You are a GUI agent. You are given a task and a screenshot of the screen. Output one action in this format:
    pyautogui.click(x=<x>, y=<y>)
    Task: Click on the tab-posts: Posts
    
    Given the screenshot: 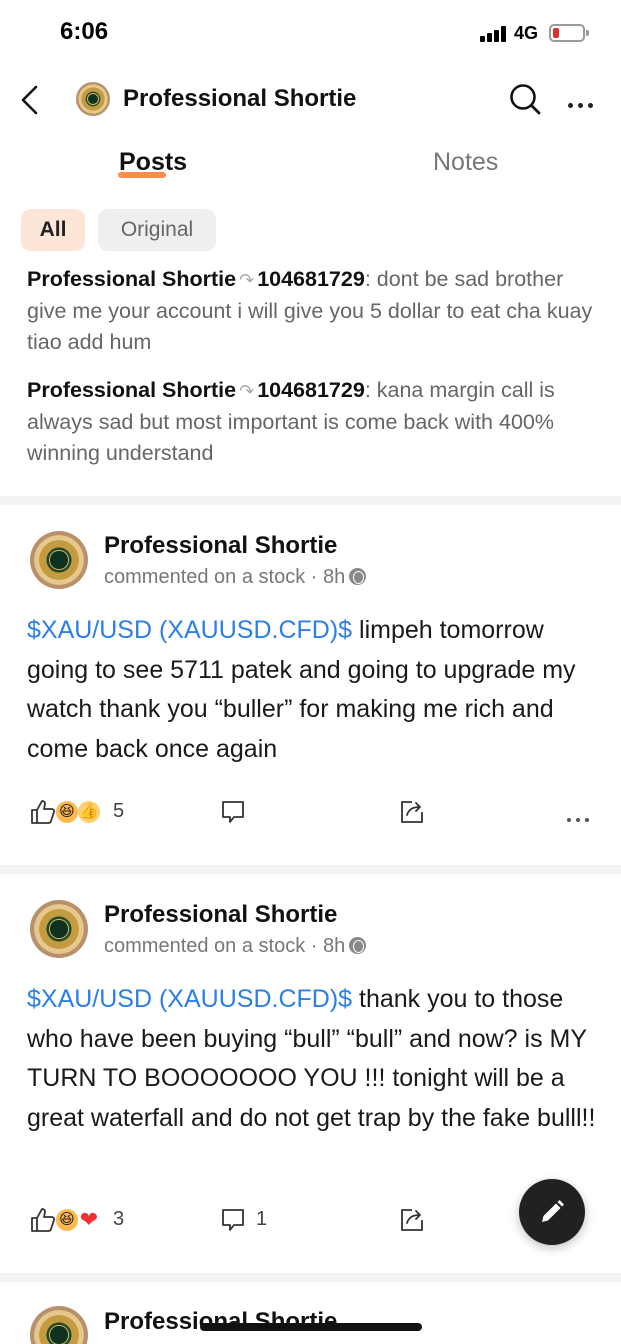 What is the action you would take?
    pyautogui.click(x=153, y=162)
    